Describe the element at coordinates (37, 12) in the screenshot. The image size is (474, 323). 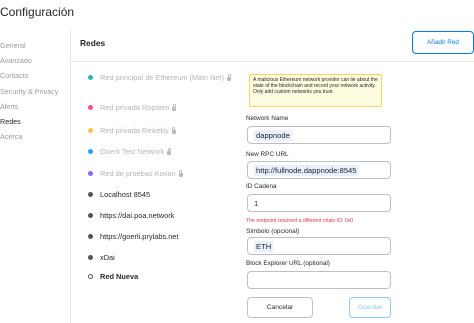
I see `page-title: Configuración` at that location.